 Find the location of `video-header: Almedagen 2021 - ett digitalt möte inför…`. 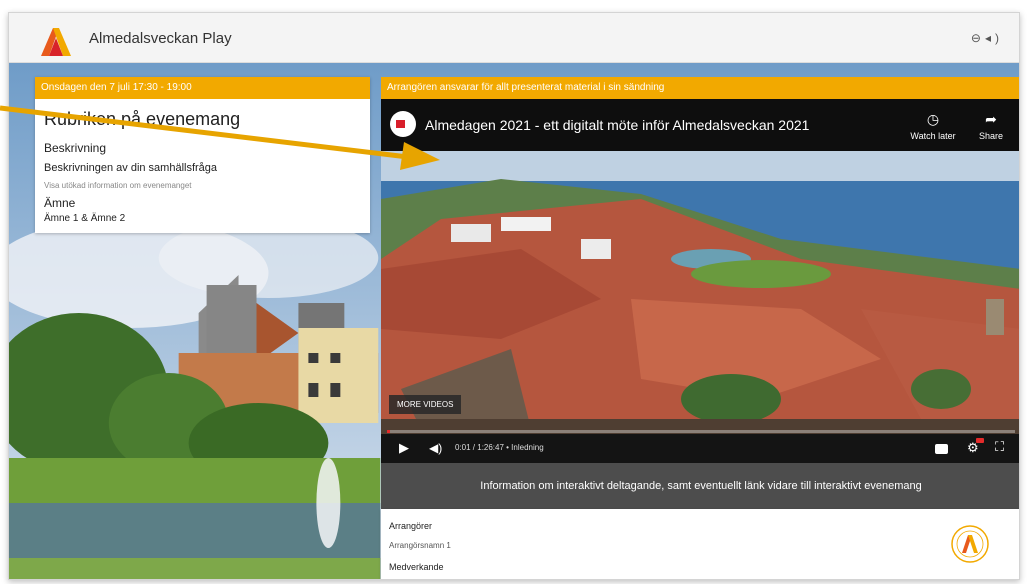

video-header: Almedagen 2021 - ett digitalt möte inför… is located at coordinates (700, 125).